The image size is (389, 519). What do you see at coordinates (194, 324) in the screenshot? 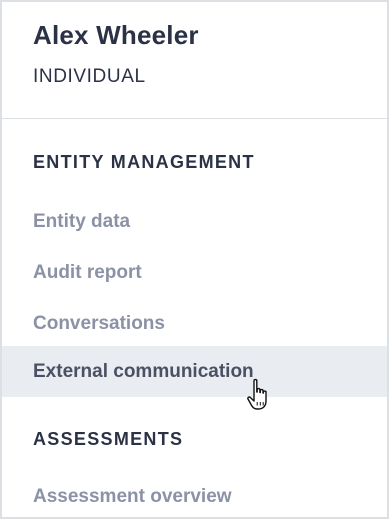
I see `nav-item-conversations: Conversations` at bounding box center [194, 324].